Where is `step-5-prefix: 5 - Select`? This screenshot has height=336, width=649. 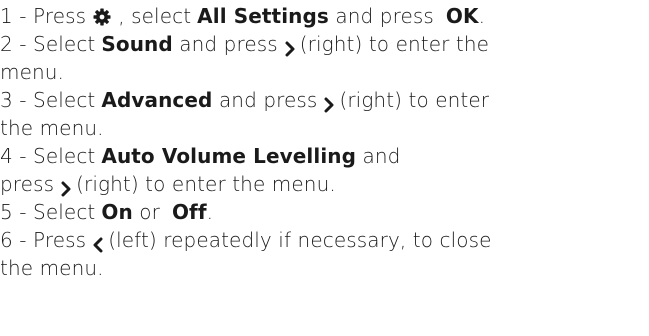 step-5-prefix: 5 - Select is located at coordinates (48, 212).